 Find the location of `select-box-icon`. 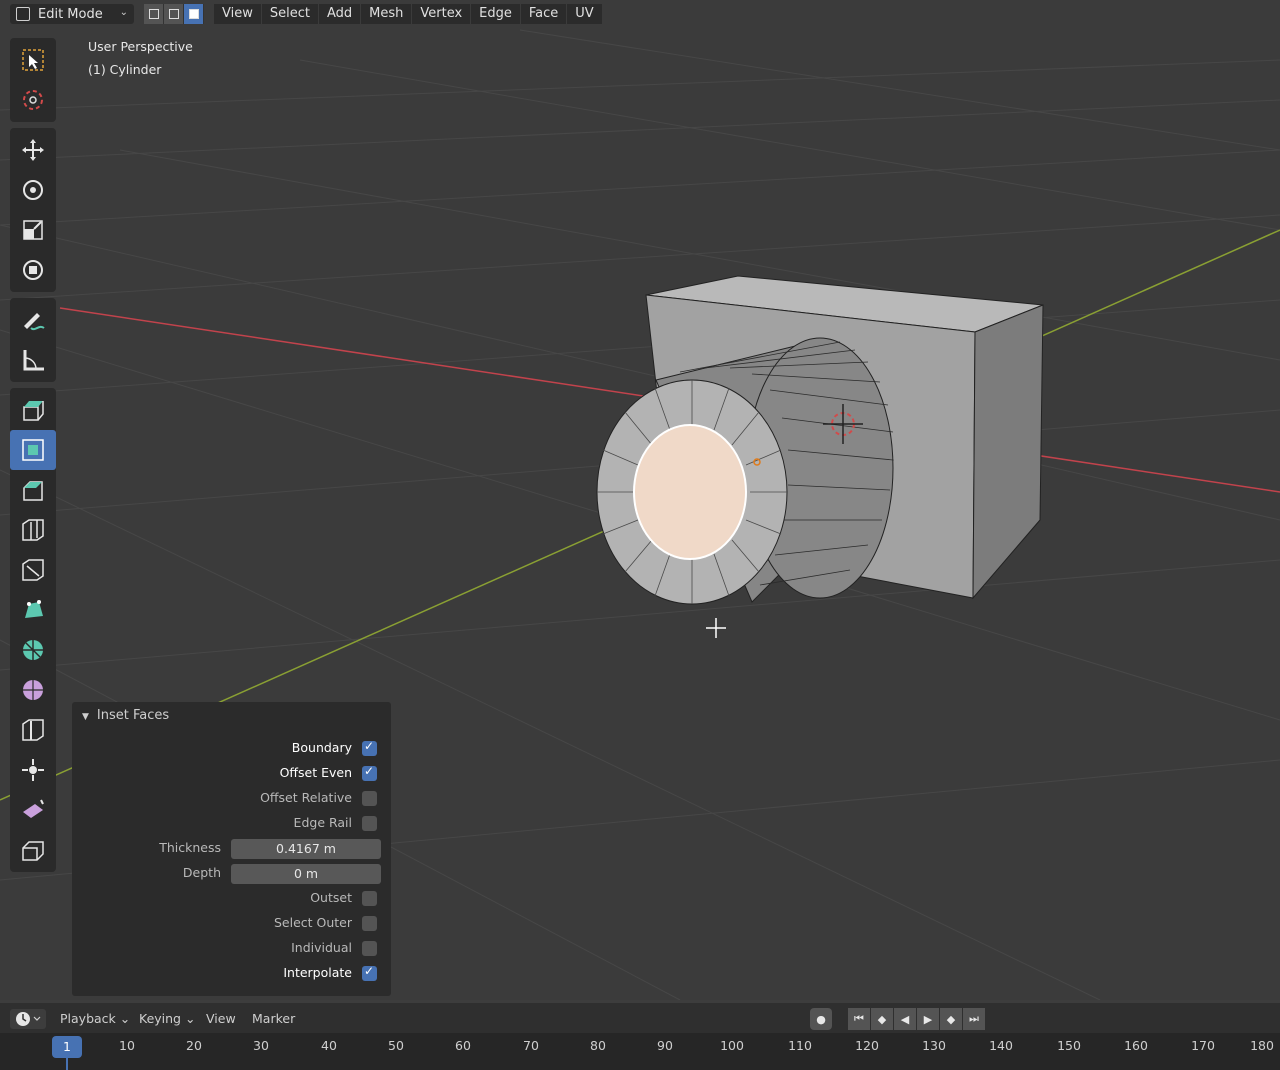

select-box-icon is located at coordinates (33, 60).